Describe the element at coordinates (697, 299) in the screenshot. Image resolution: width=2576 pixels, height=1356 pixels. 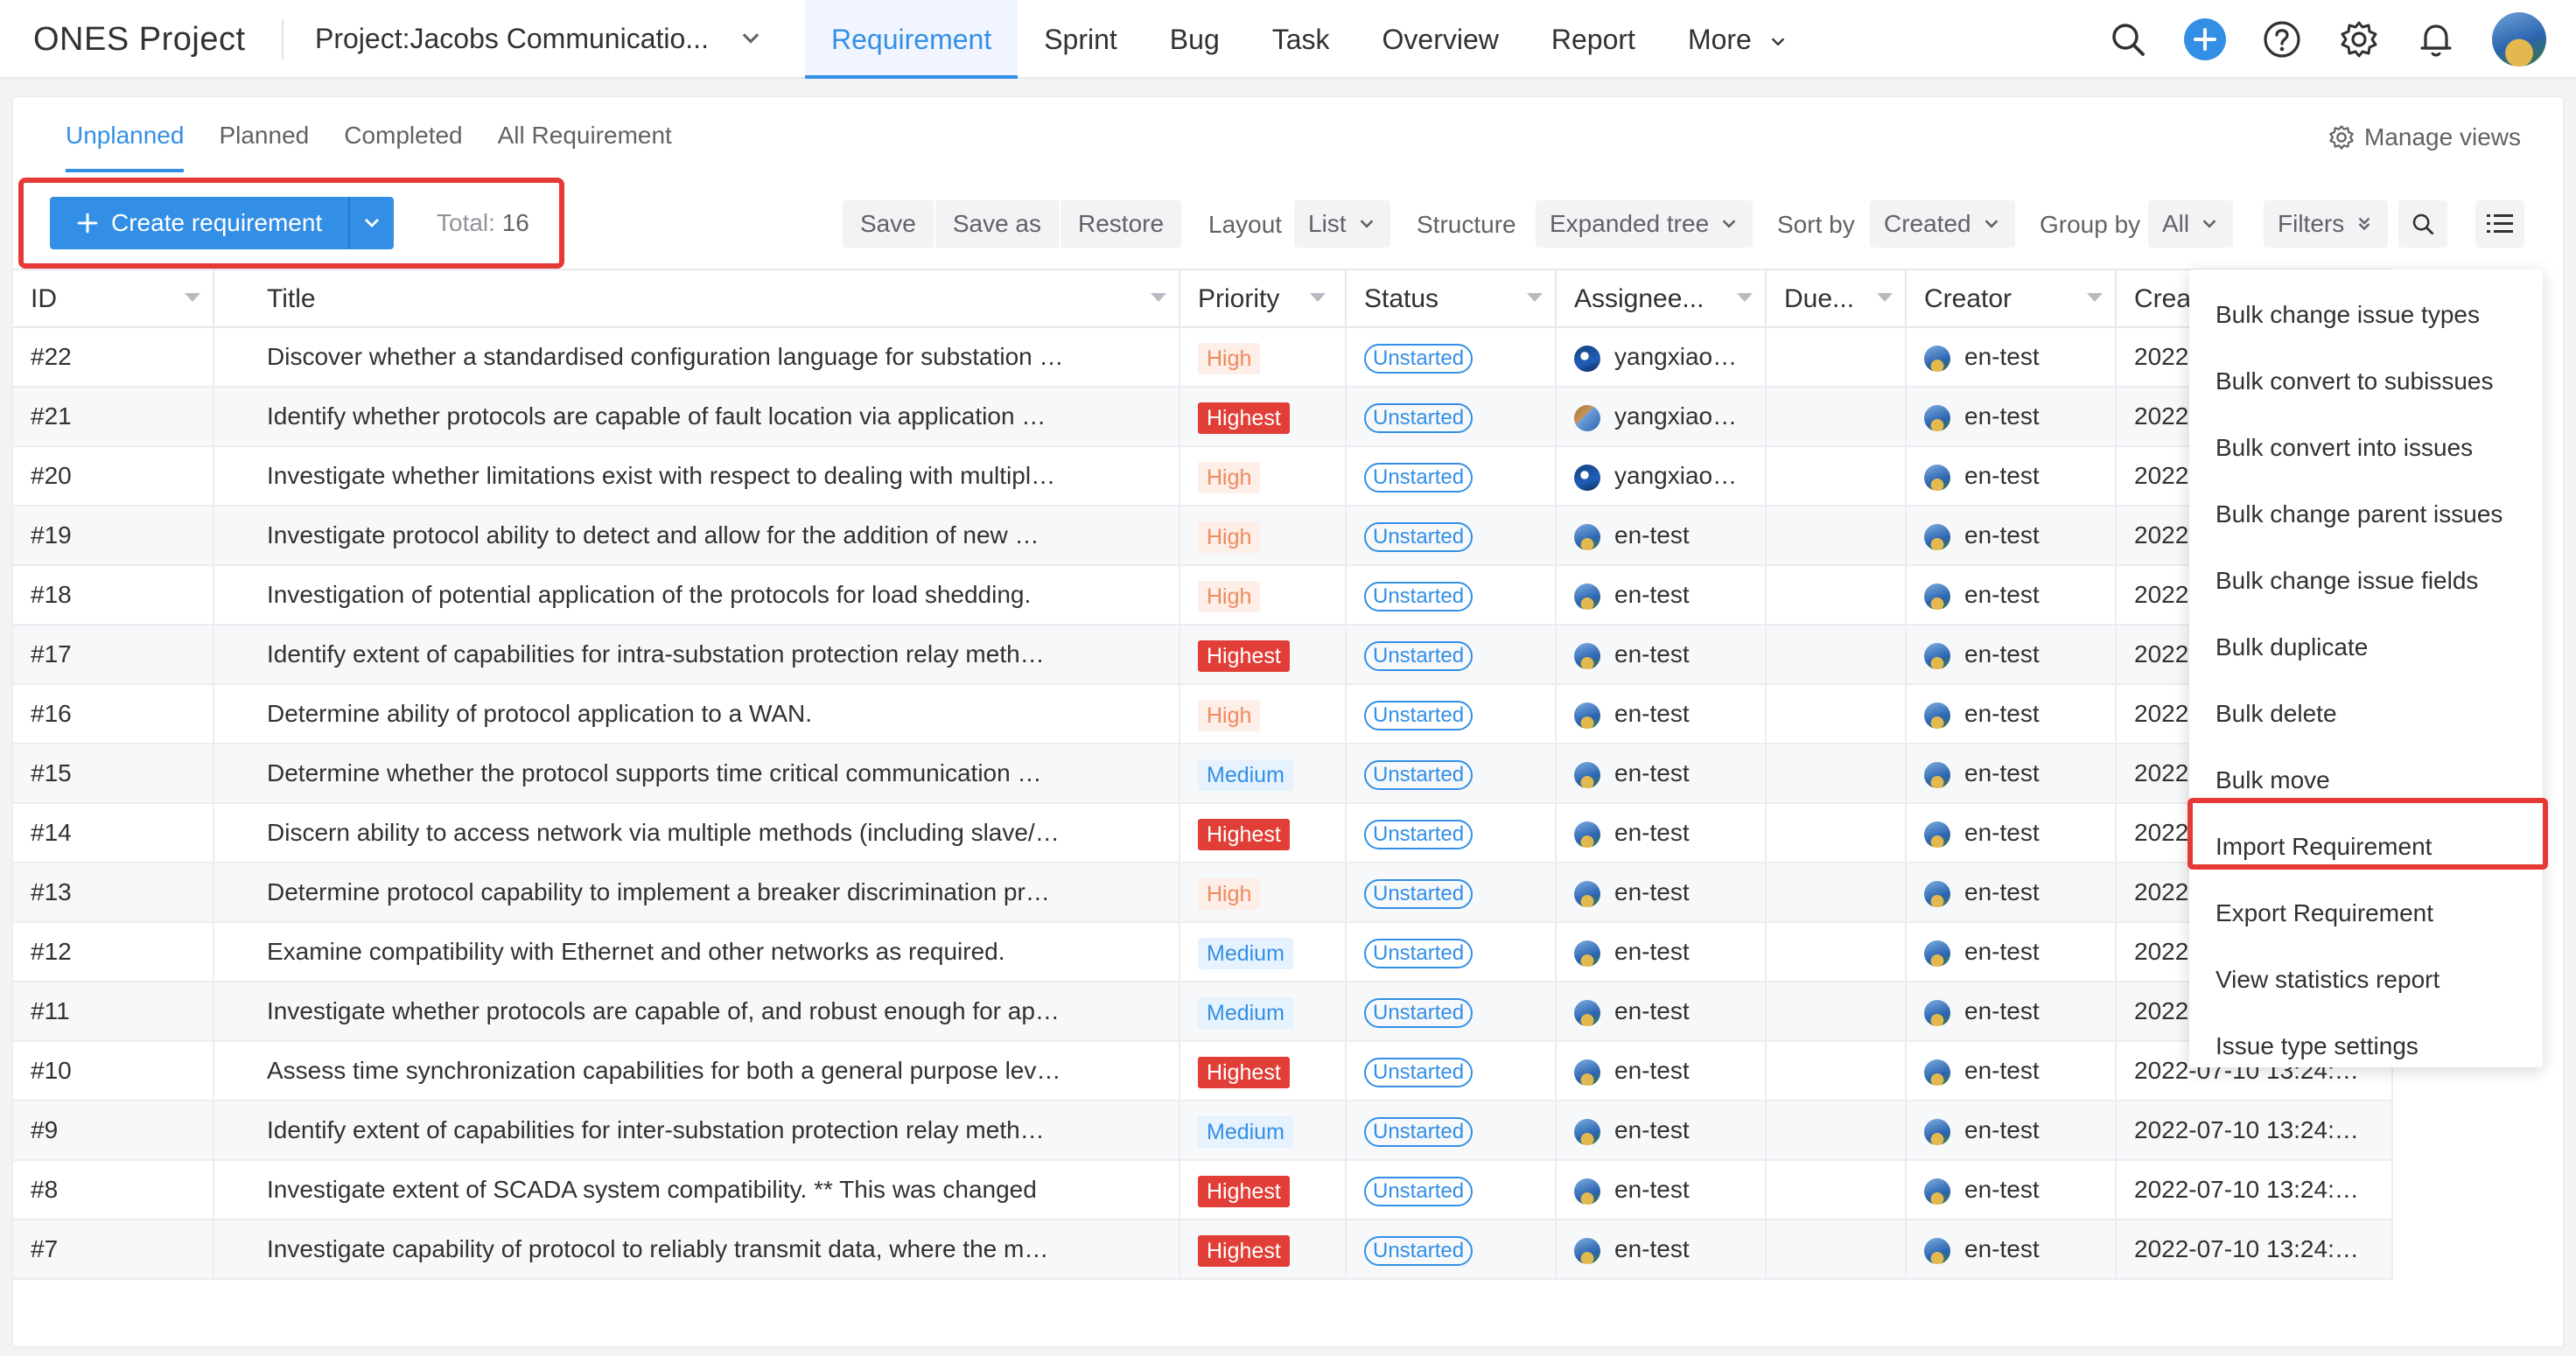
I see `column-header-title: Title` at that location.